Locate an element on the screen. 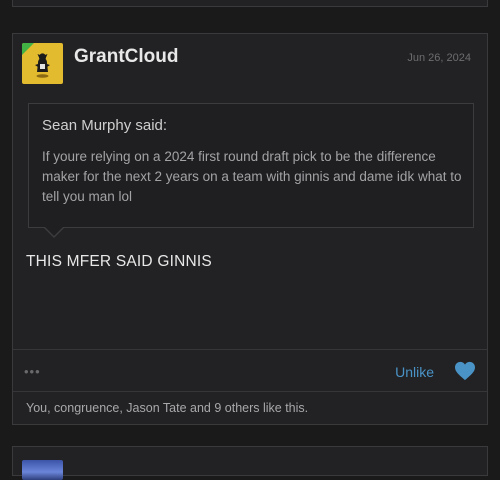  user-avatar is located at coordinates (42, 63).